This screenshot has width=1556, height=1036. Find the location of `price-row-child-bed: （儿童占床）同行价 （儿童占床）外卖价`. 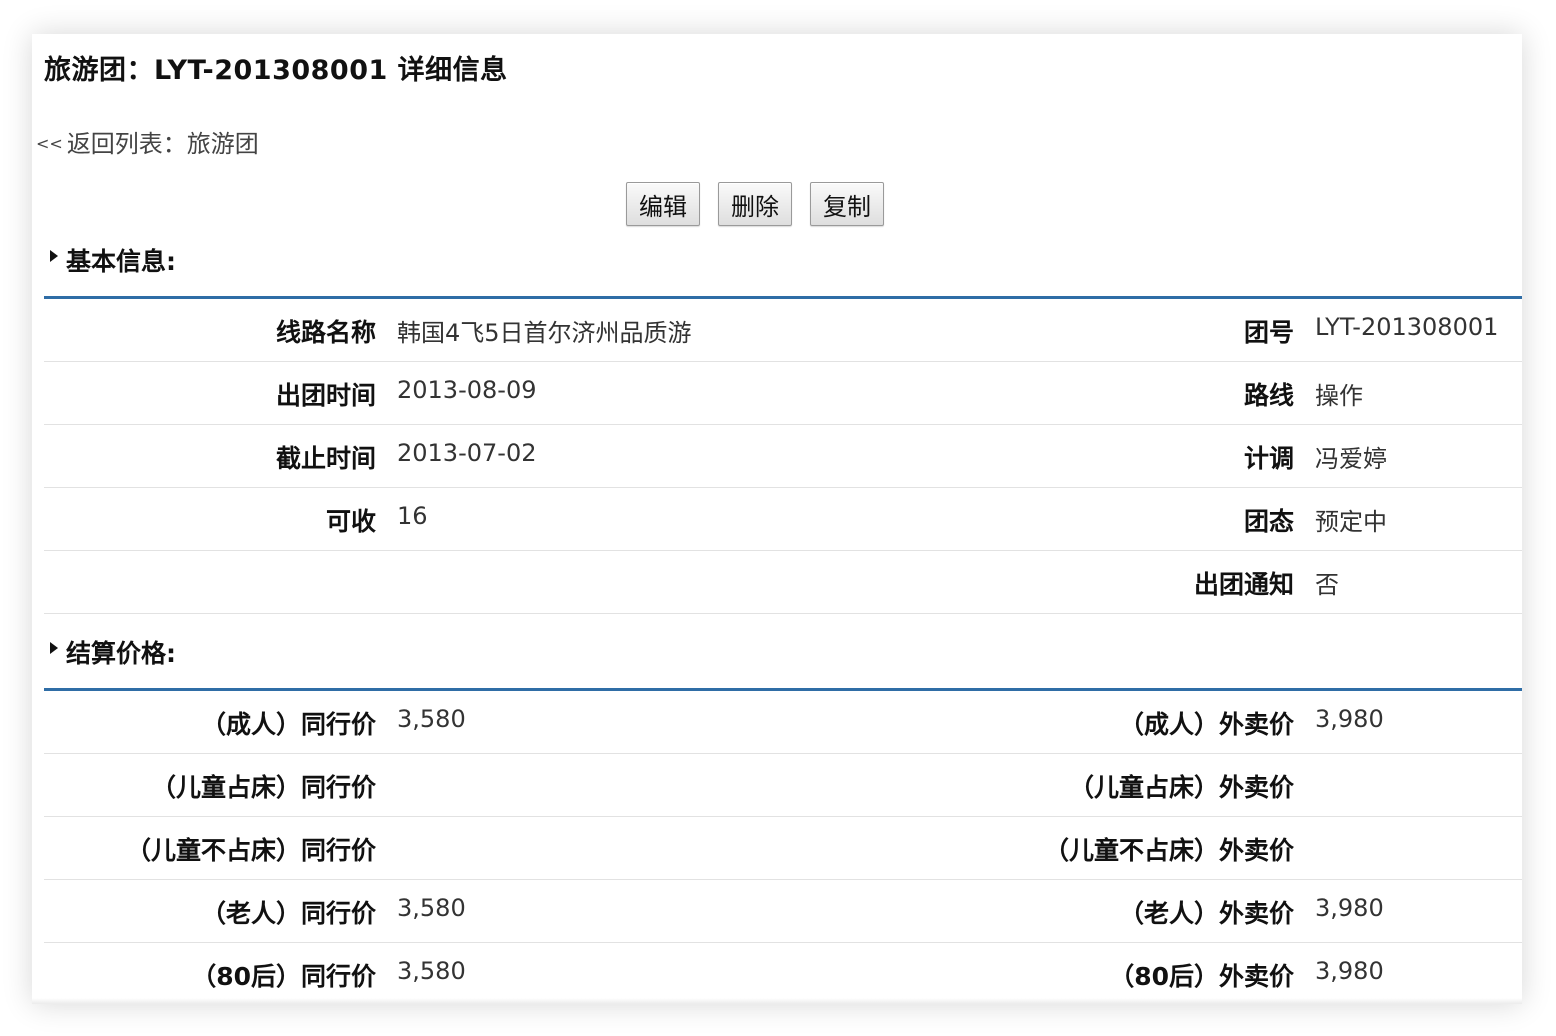

price-row-child-bed: （儿童占床）同行价 （儿童占床）外卖价 is located at coordinates (783, 785).